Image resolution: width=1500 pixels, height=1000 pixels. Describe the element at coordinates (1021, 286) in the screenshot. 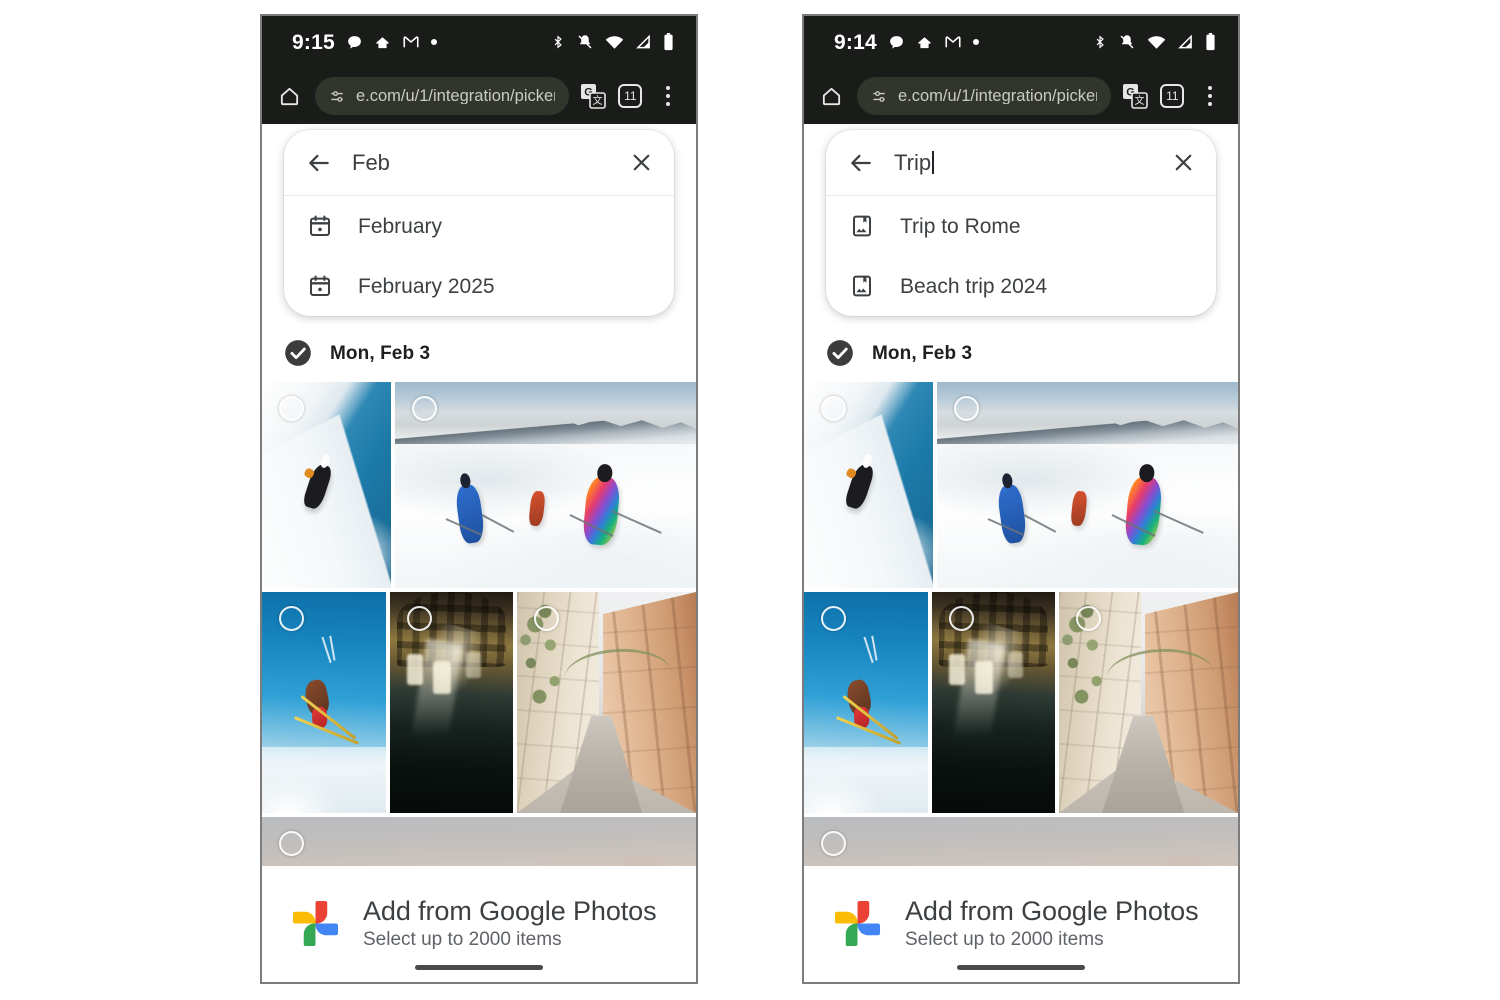

I see `search-suggestion-item: Beach trip 2024` at that location.